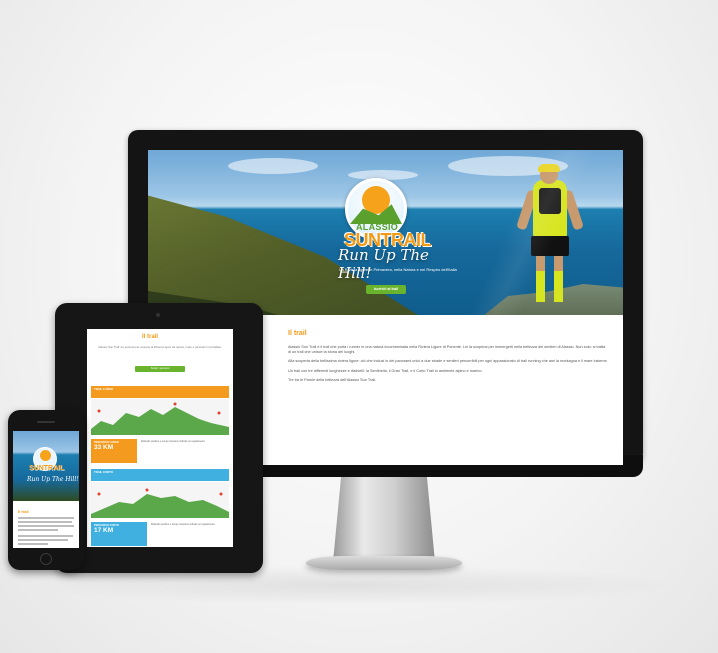 This screenshot has height=653, width=718. I want to click on route-stat-short: PERCORSO CORTO 17 KM, so click(119, 534).